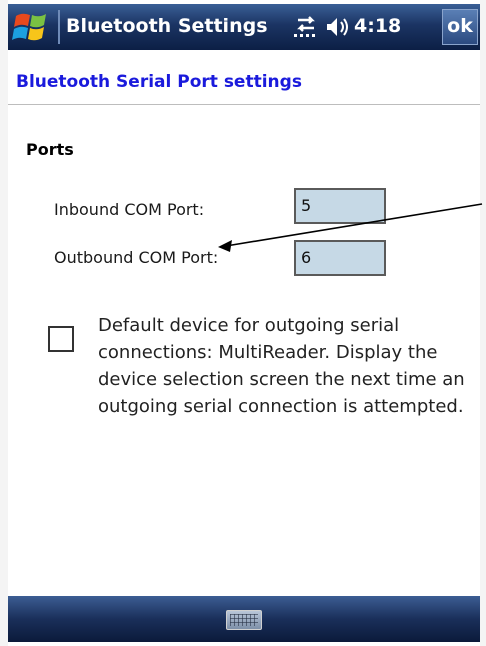  Describe the element at coordinates (306, 27) in the screenshot. I see `connectivity-icon` at that location.